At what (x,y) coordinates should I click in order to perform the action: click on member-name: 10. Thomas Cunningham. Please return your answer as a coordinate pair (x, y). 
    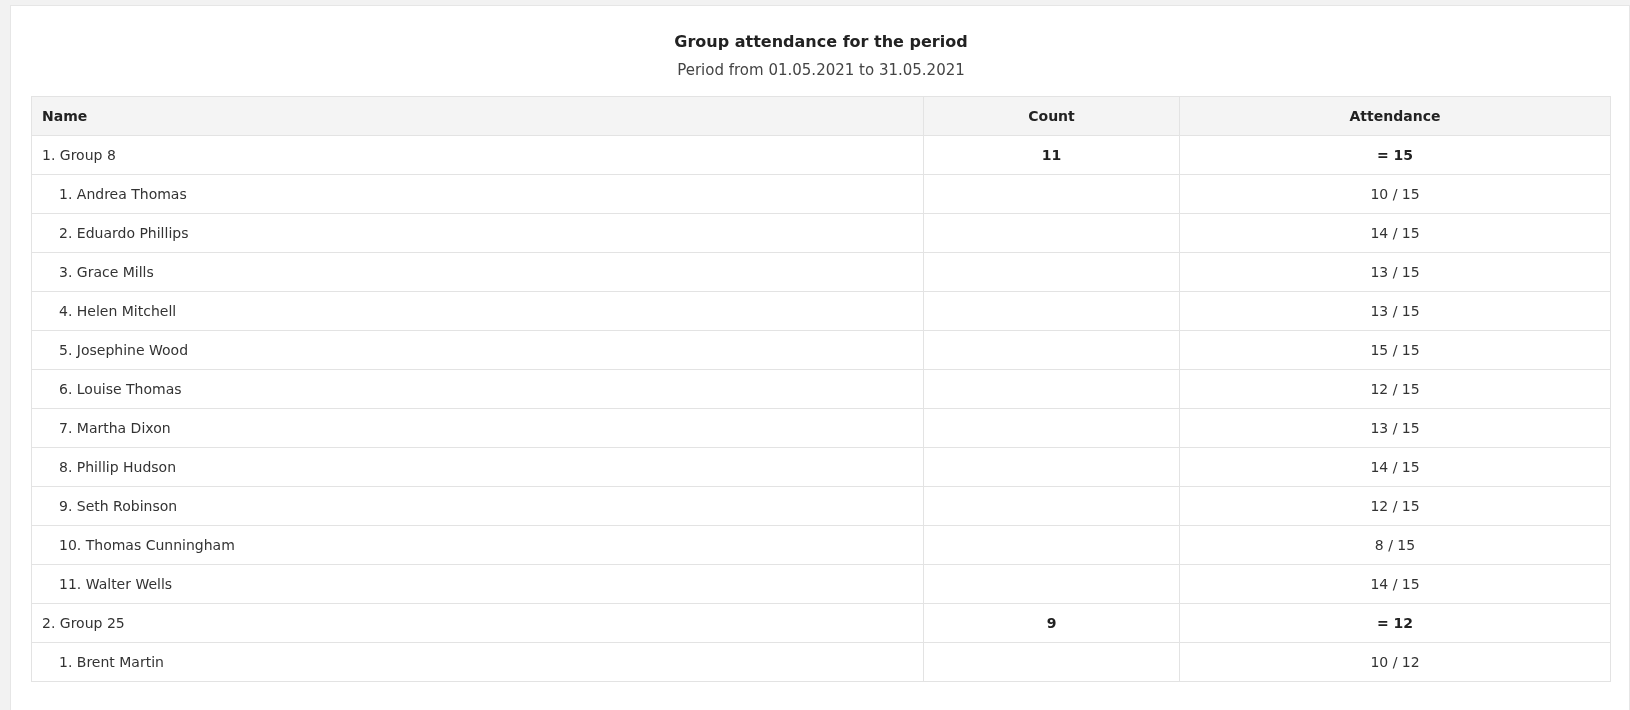
    Looking at the image, I should click on (477, 545).